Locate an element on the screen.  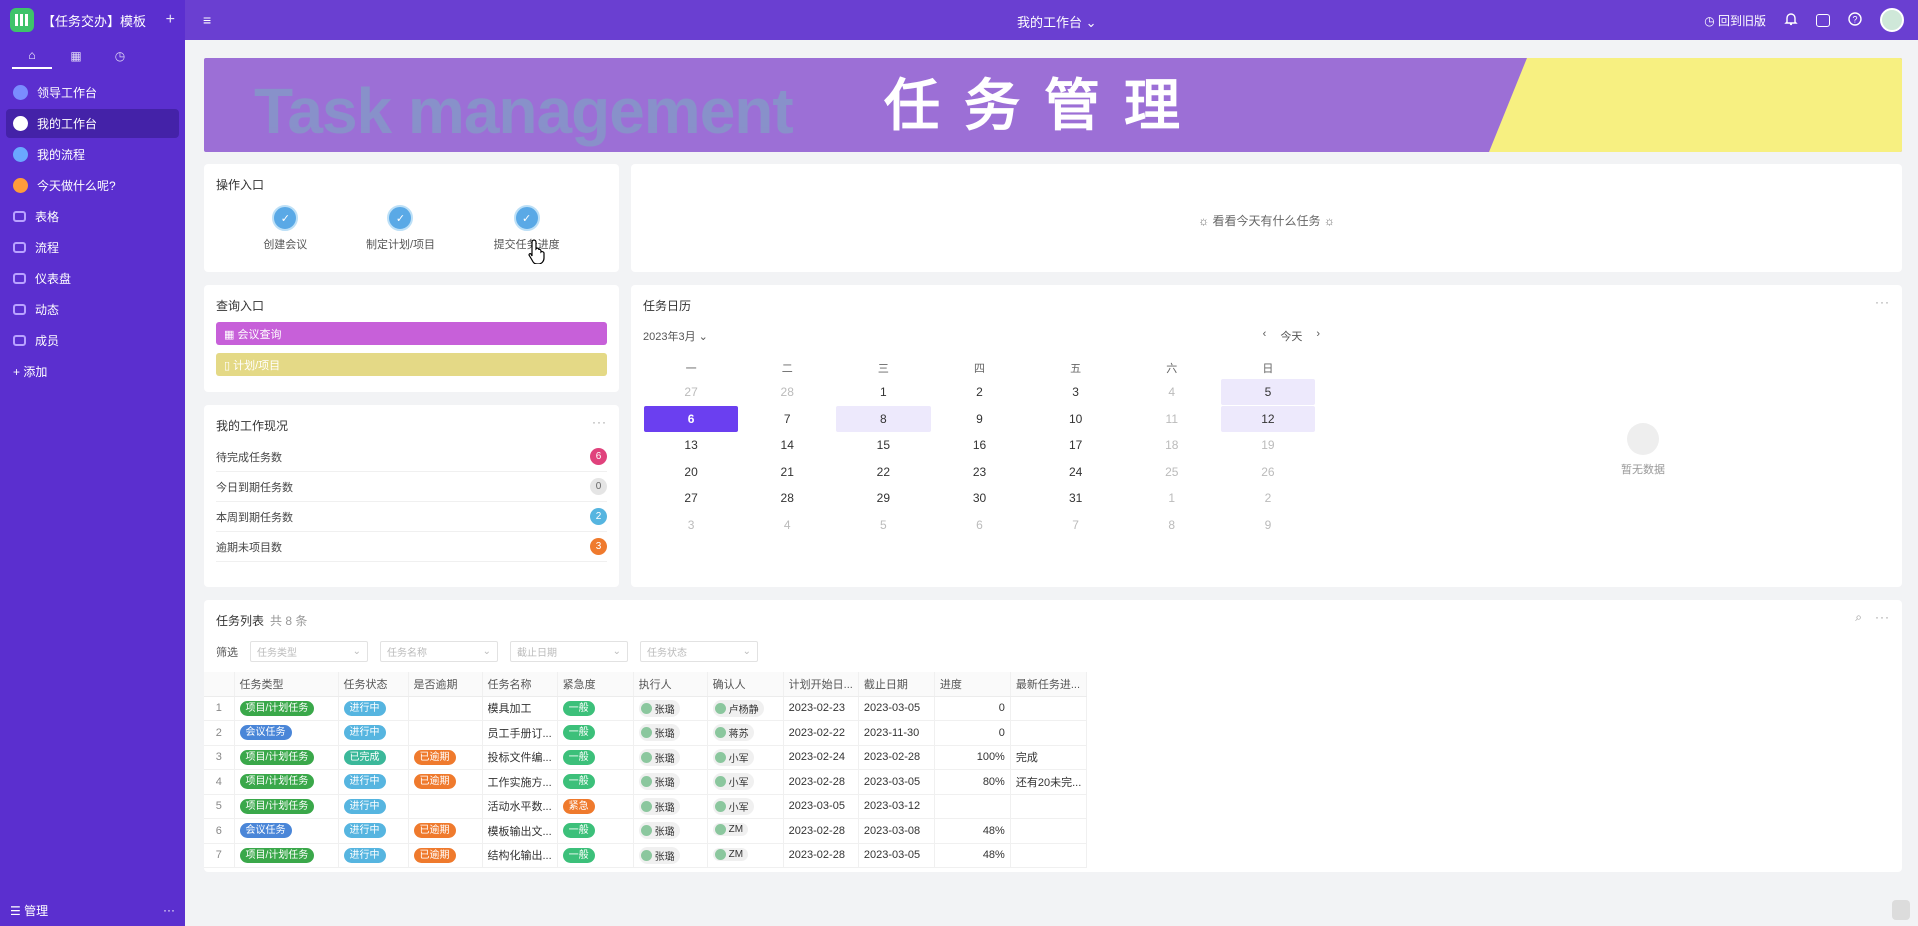
column-header: 执行人 is located at coordinates (670, 684).